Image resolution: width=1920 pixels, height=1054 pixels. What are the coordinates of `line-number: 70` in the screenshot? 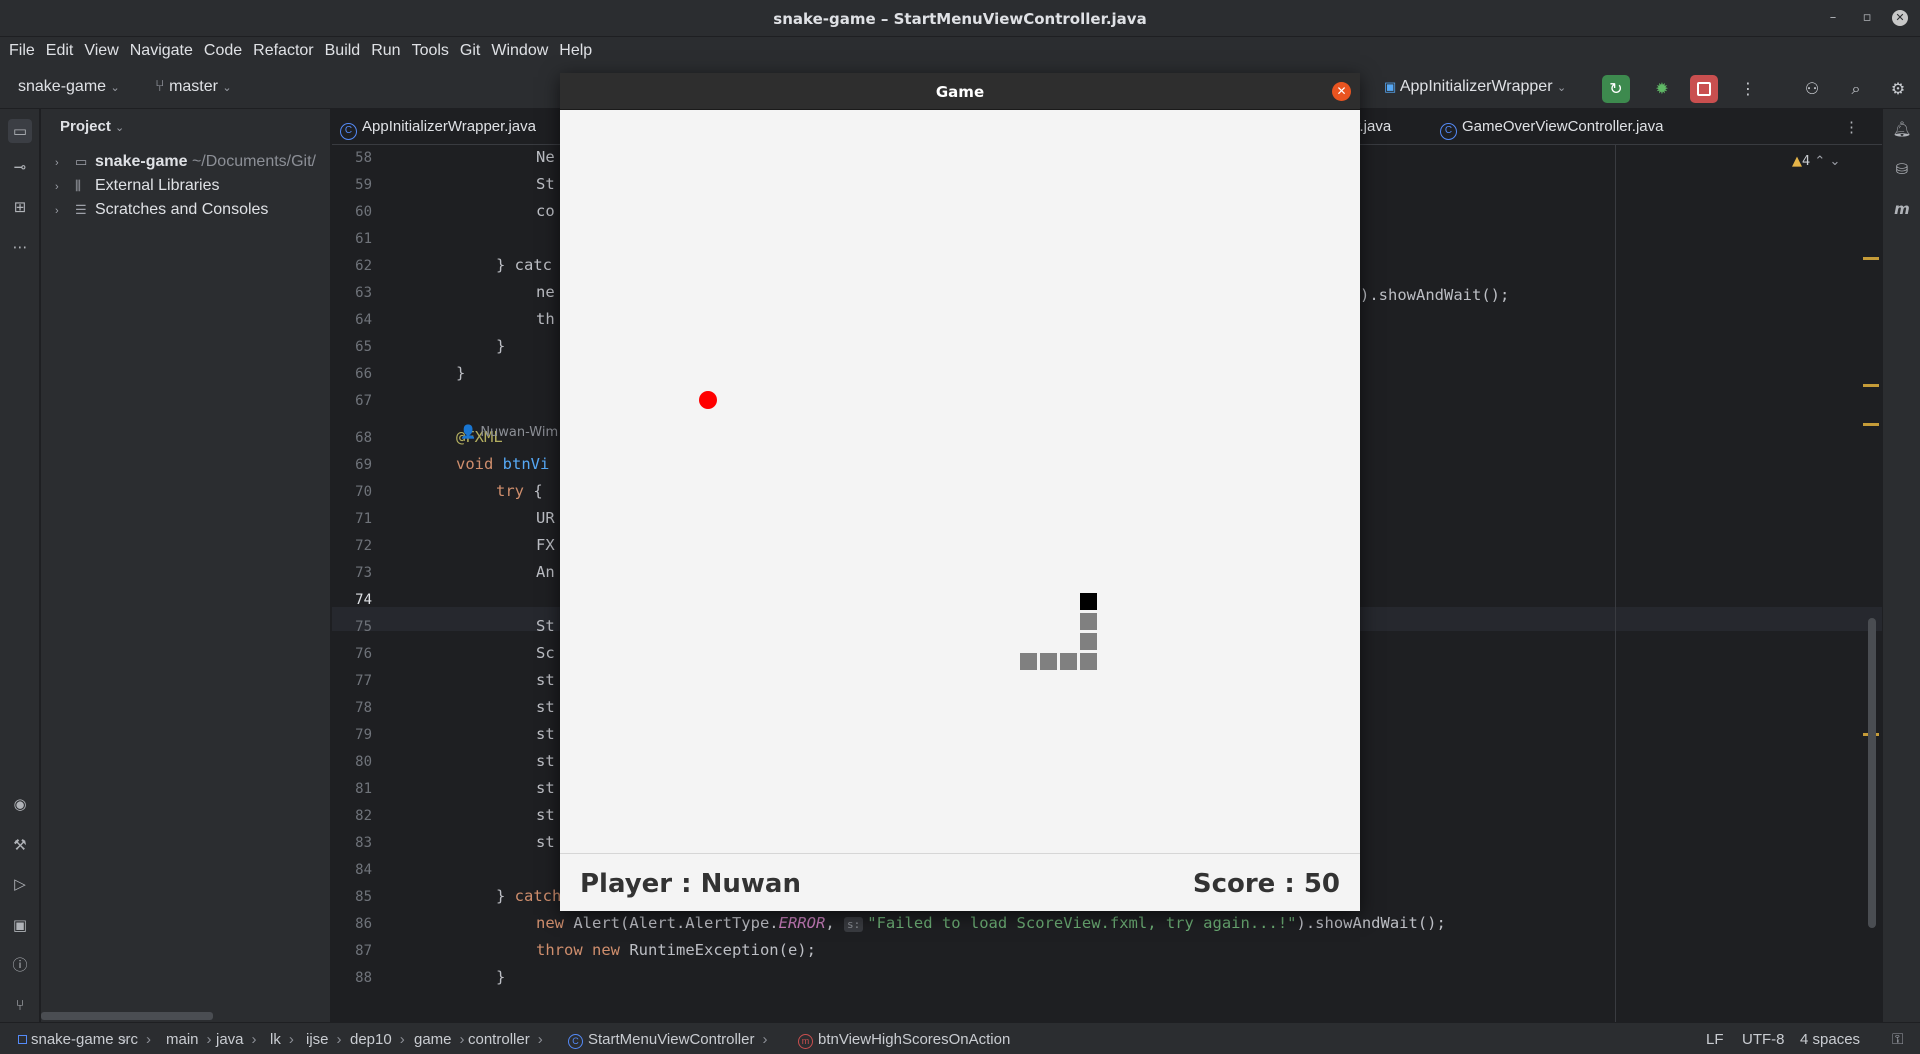 It's located at (363, 492).